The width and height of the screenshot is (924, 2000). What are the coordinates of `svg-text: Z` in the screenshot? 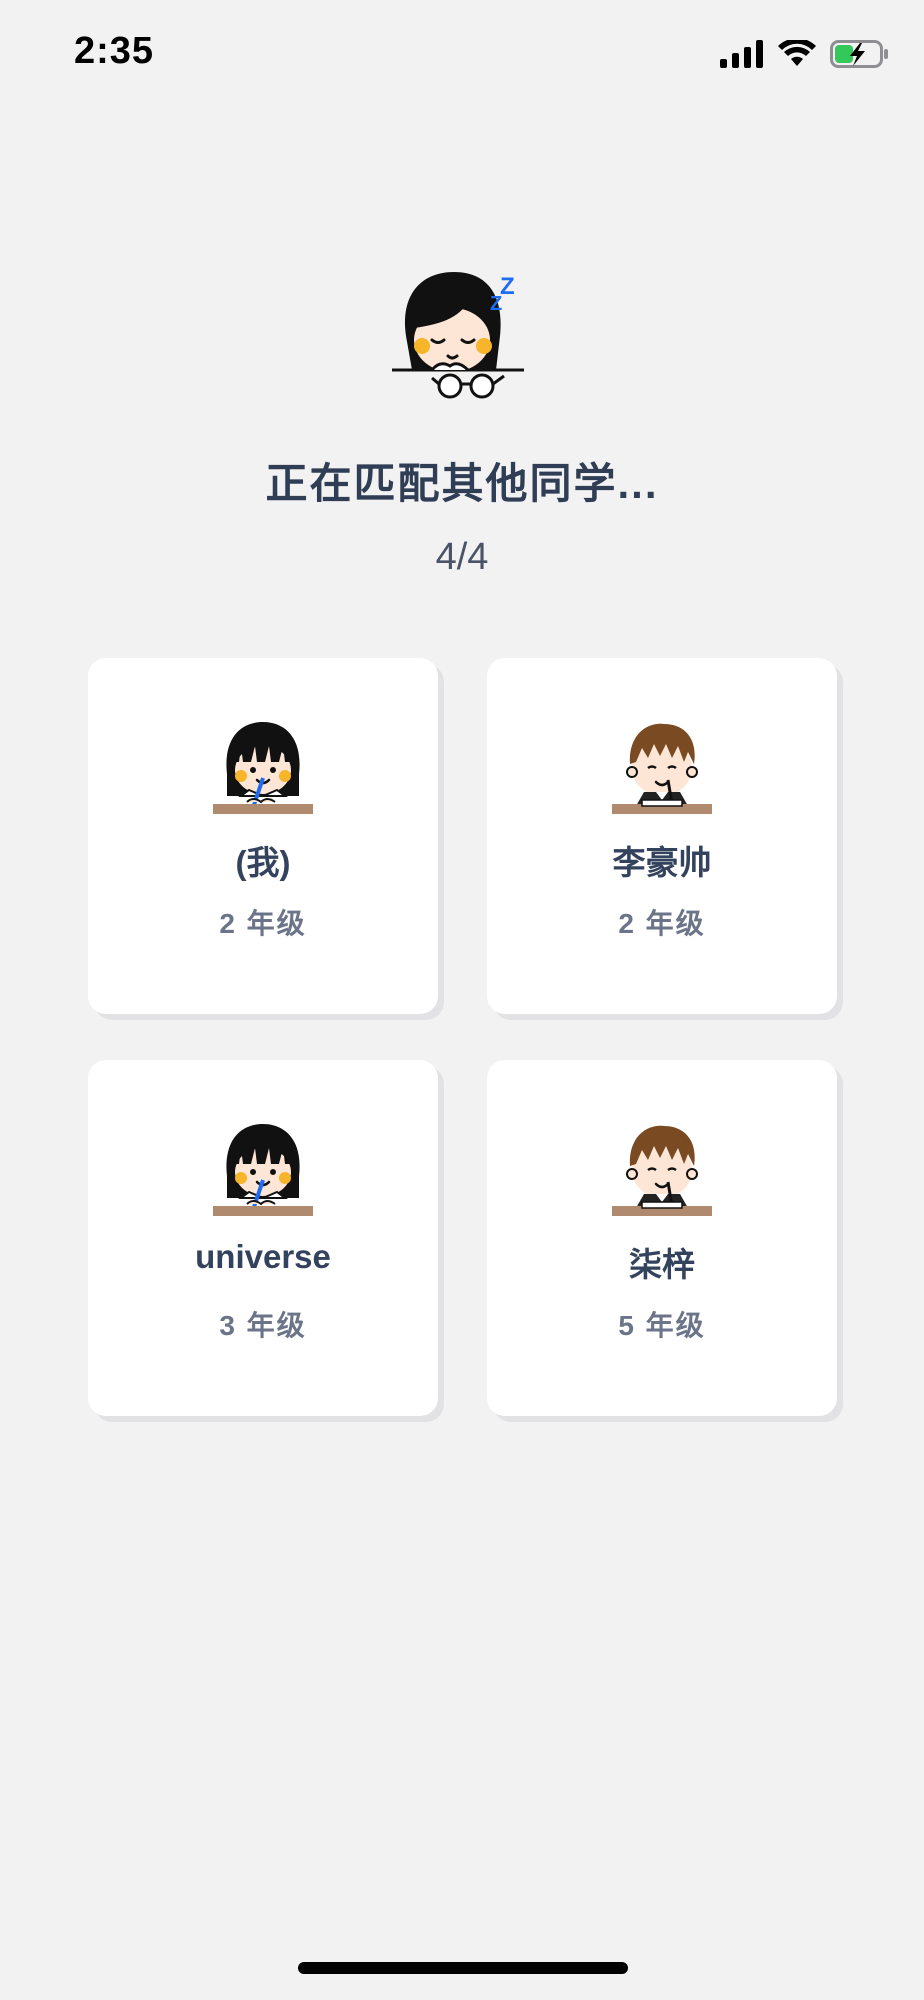 It's located at (496, 304).